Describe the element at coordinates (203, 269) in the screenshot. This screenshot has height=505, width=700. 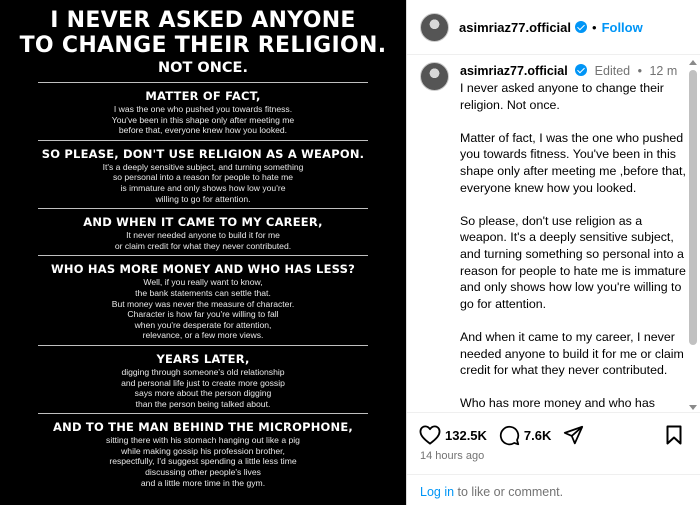
I see `image-section-heading: WHO HAS MORE MONEY AND WHO HAS LESS?` at that location.